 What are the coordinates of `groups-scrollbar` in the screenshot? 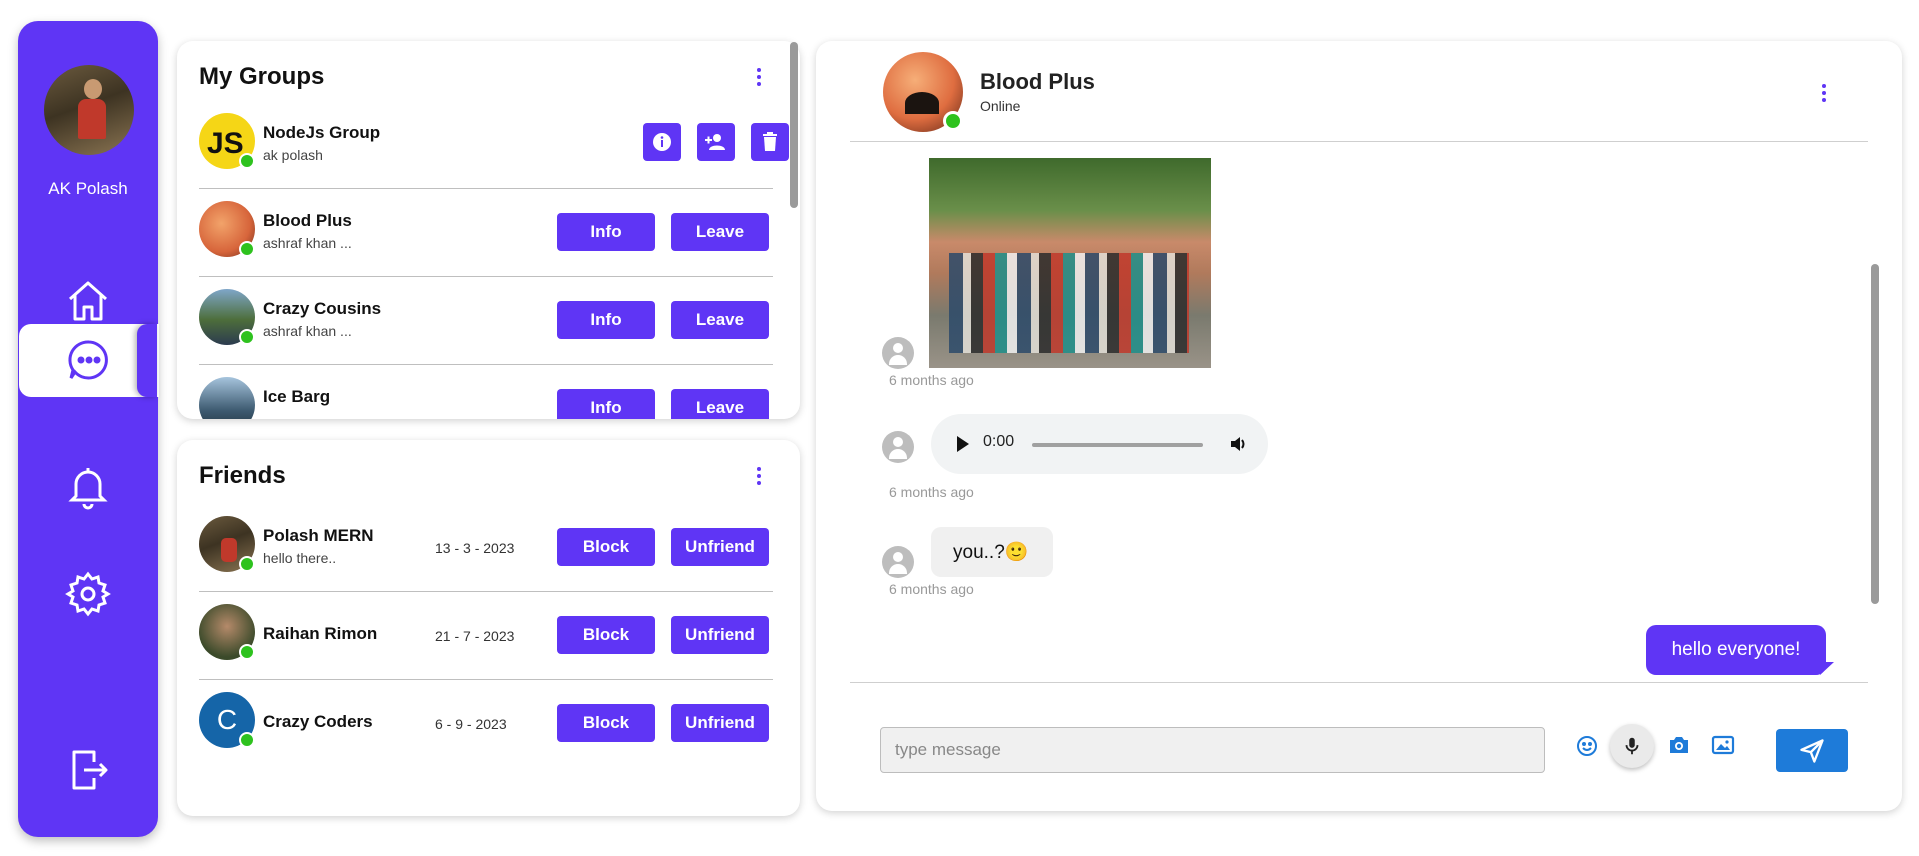 It's located at (794, 125).